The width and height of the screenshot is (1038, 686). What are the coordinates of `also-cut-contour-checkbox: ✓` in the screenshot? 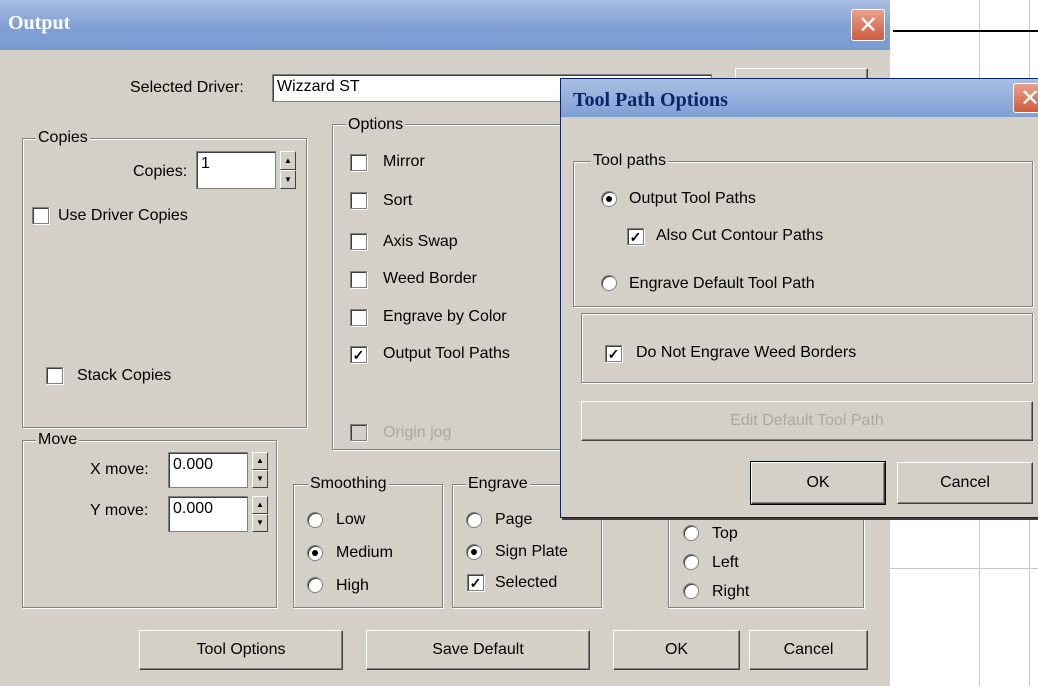 It's located at (635, 236).